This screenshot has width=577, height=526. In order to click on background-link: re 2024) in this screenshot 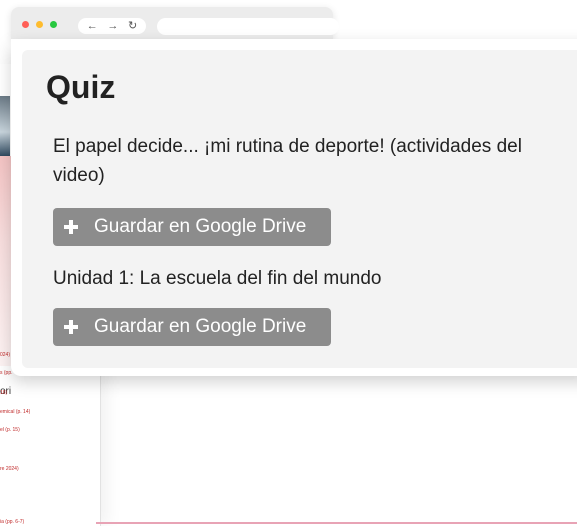, I will do `click(9, 469)`.